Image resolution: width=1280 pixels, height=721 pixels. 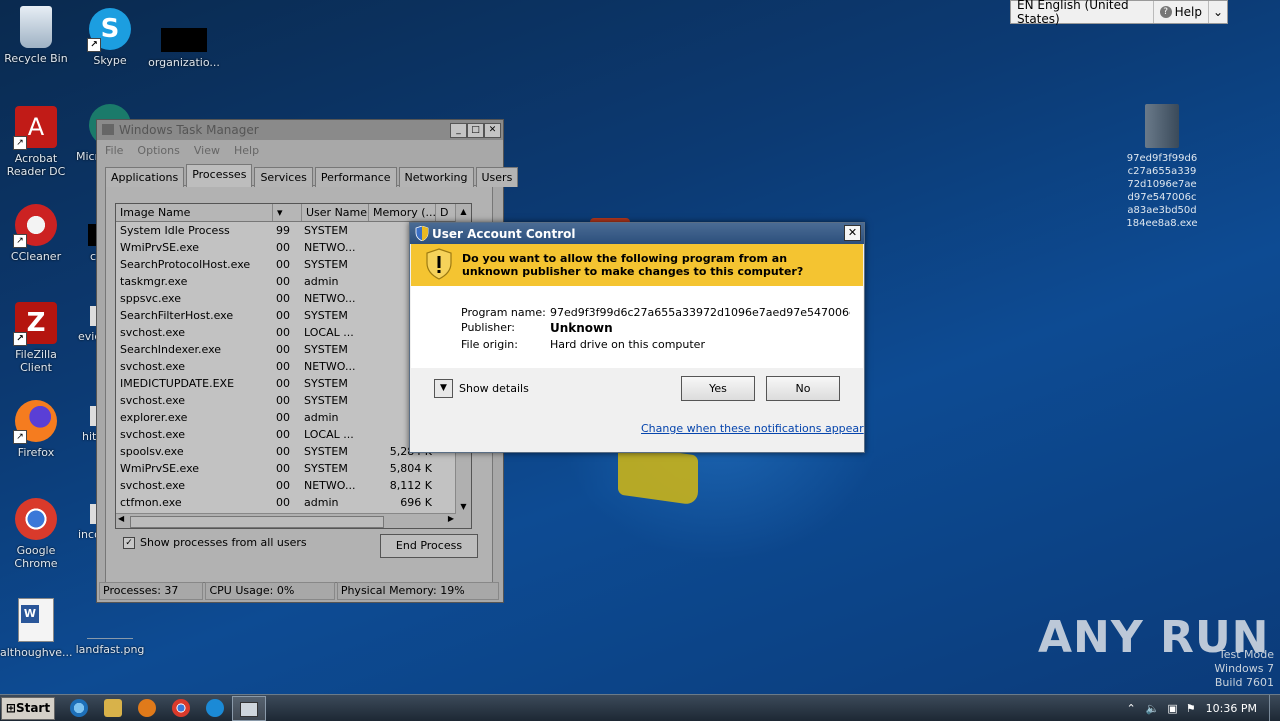 I want to click on help-icon: ?, so click(x=1165, y=12).